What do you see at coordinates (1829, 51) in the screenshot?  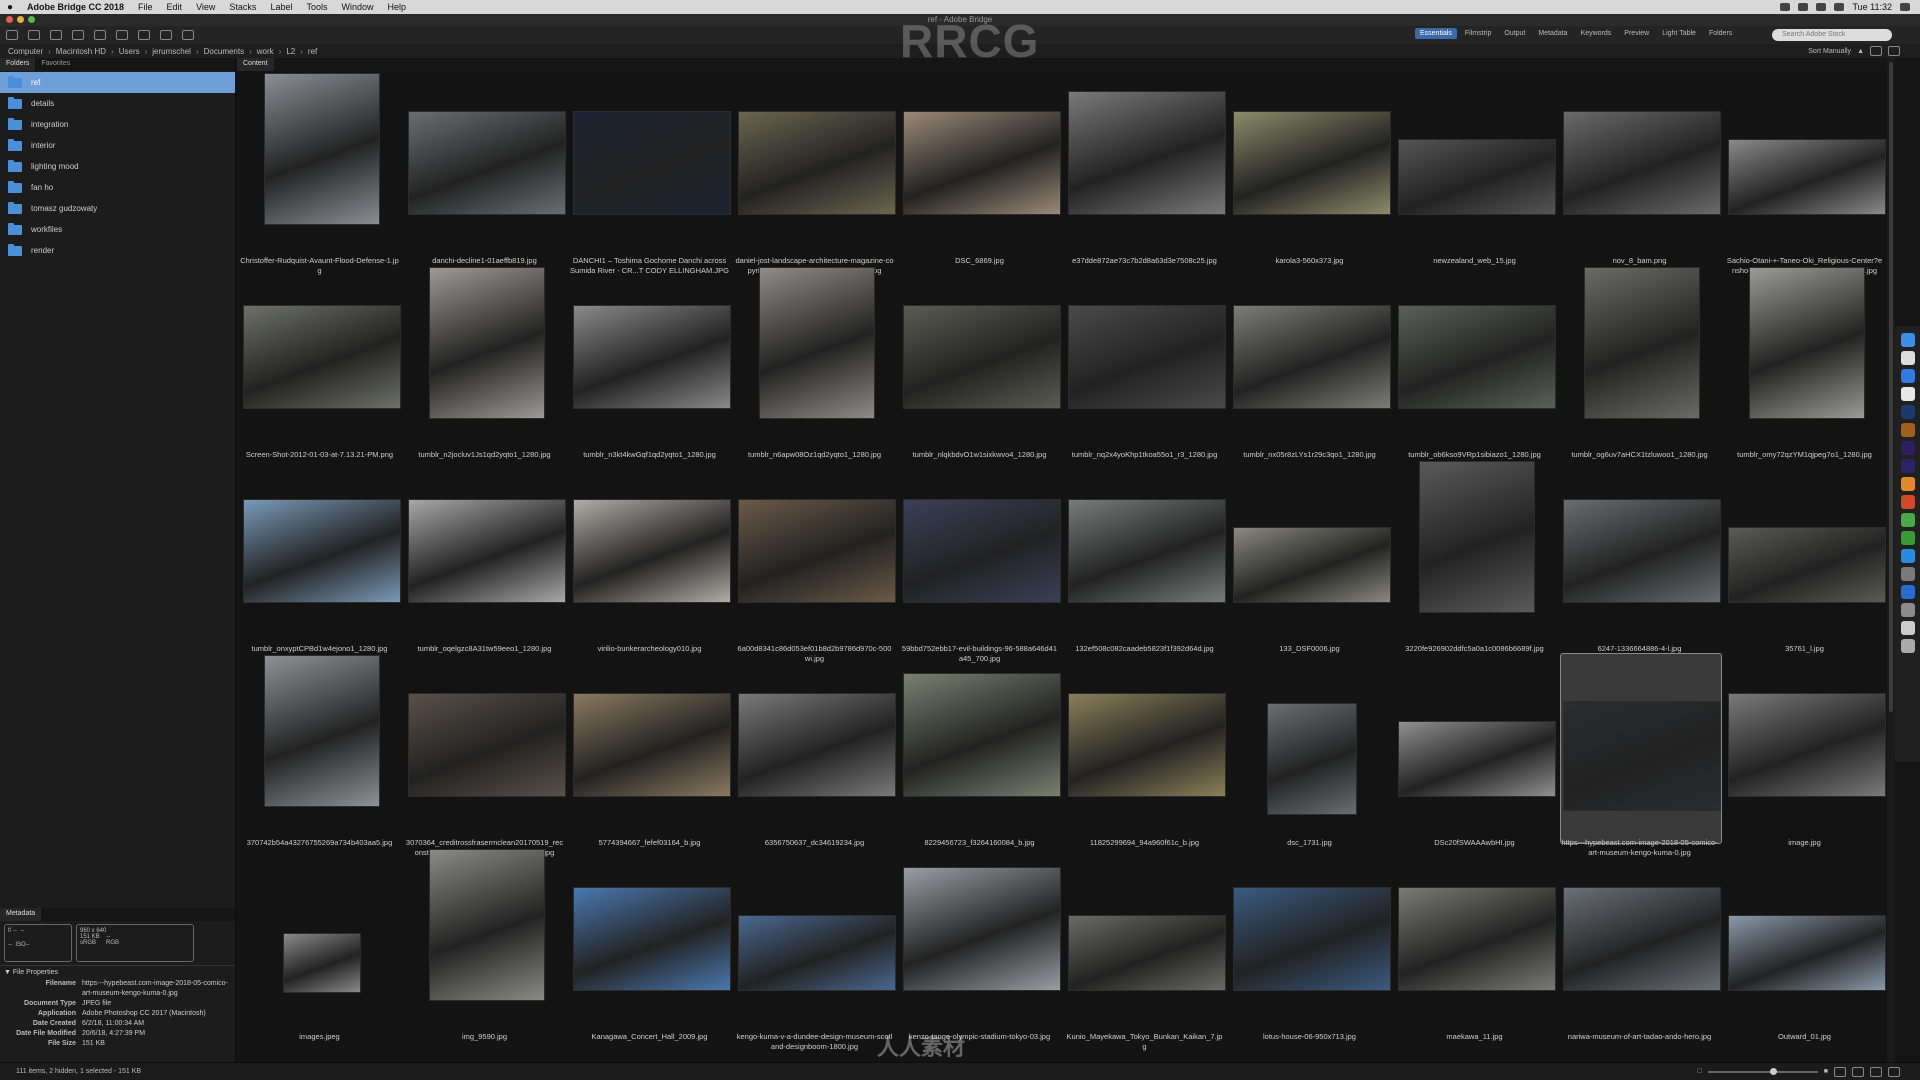 I see `sort-dropdown: Sort Manually` at bounding box center [1829, 51].